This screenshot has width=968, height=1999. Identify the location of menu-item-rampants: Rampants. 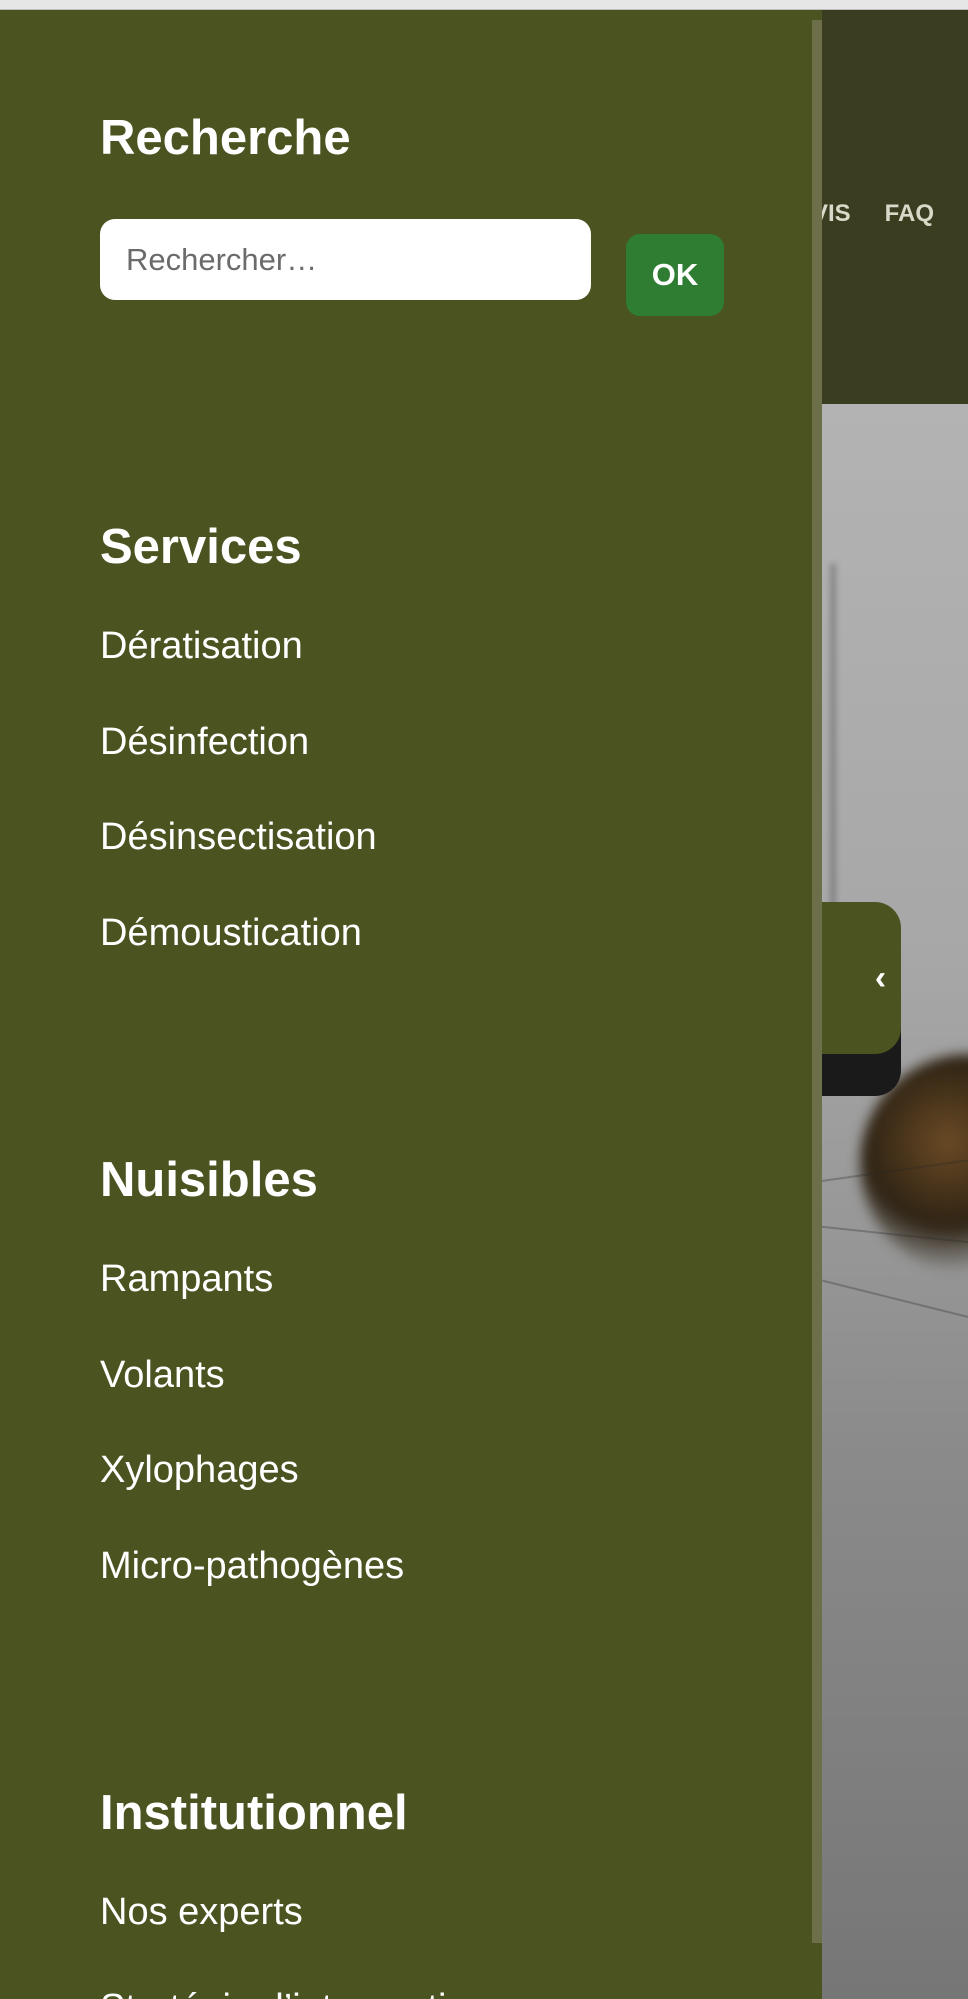
(252, 1308).